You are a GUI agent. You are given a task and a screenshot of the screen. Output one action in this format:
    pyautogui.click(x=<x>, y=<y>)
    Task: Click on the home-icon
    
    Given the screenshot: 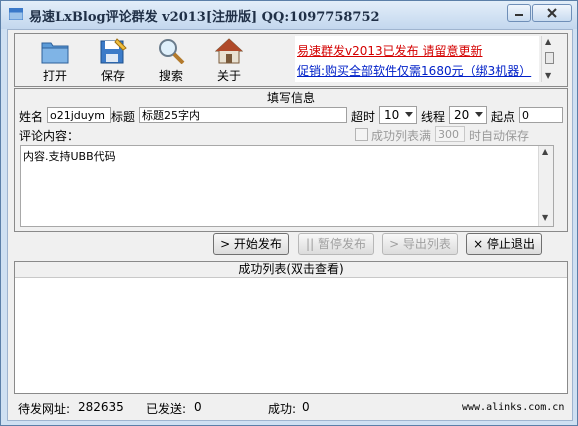 What is the action you would take?
    pyautogui.click(x=229, y=51)
    